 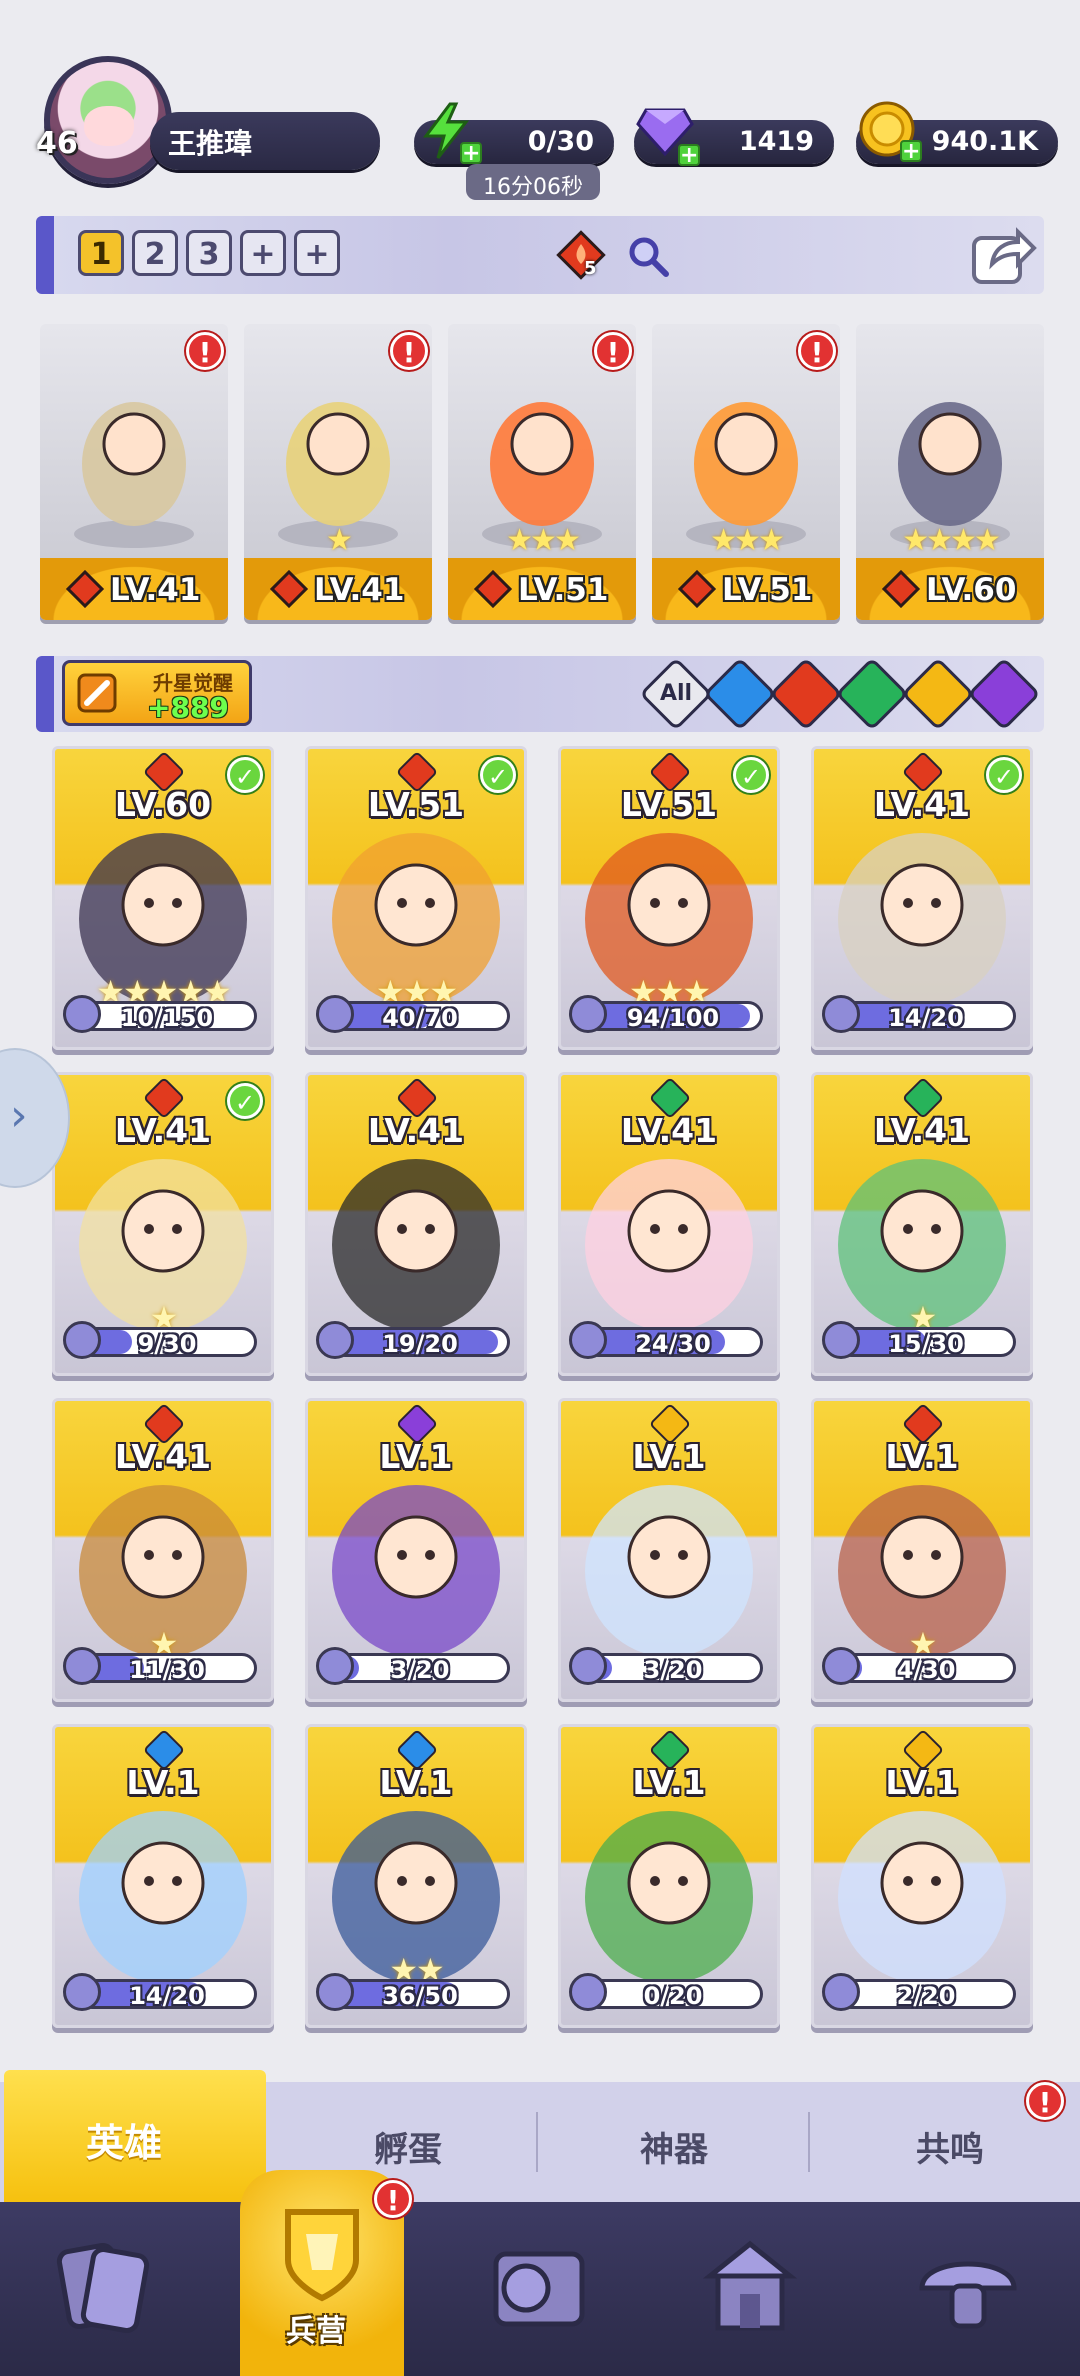 I want to click on team-tab-1: 1, so click(x=101, y=253).